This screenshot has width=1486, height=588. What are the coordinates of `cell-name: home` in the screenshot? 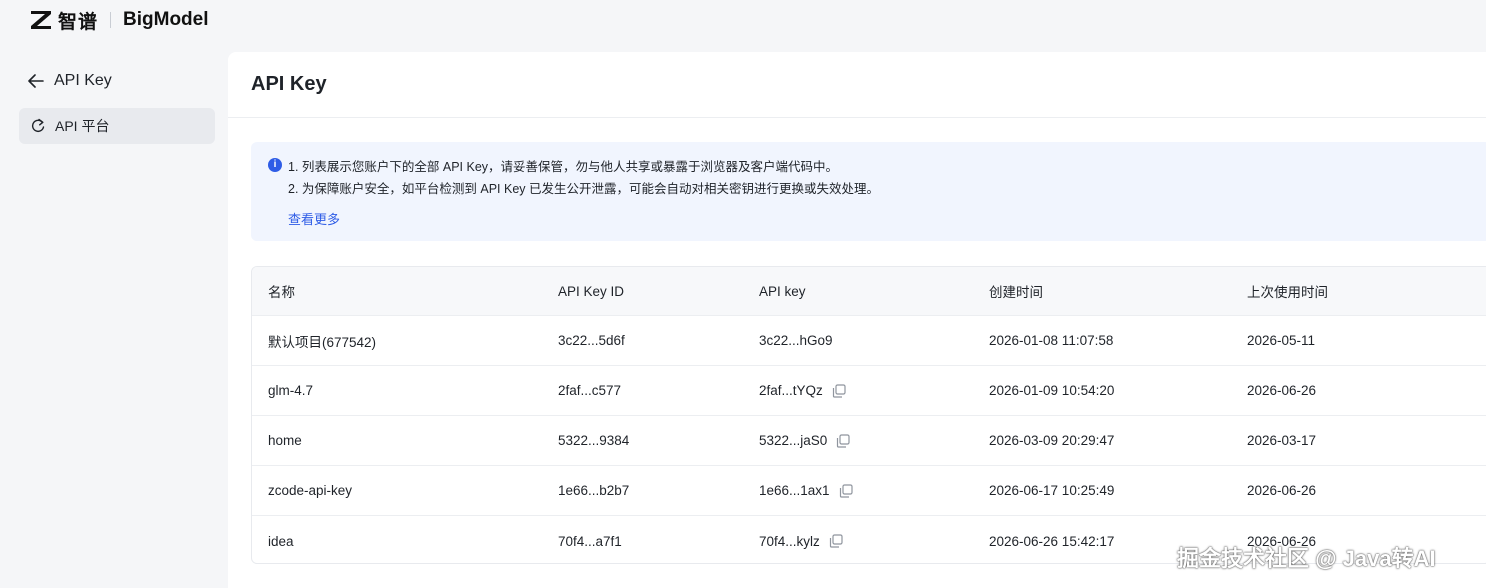 It's located at (285, 440).